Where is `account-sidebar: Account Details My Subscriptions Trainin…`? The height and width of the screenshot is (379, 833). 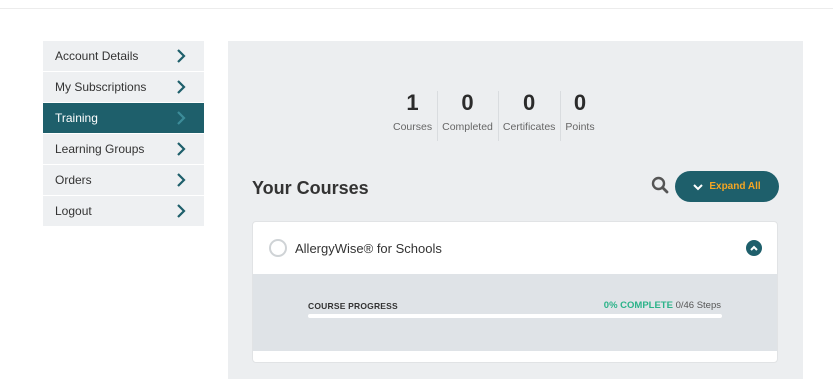
account-sidebar: Account Details My Subscriptions Trainin… is located at coordinates (123, 134).